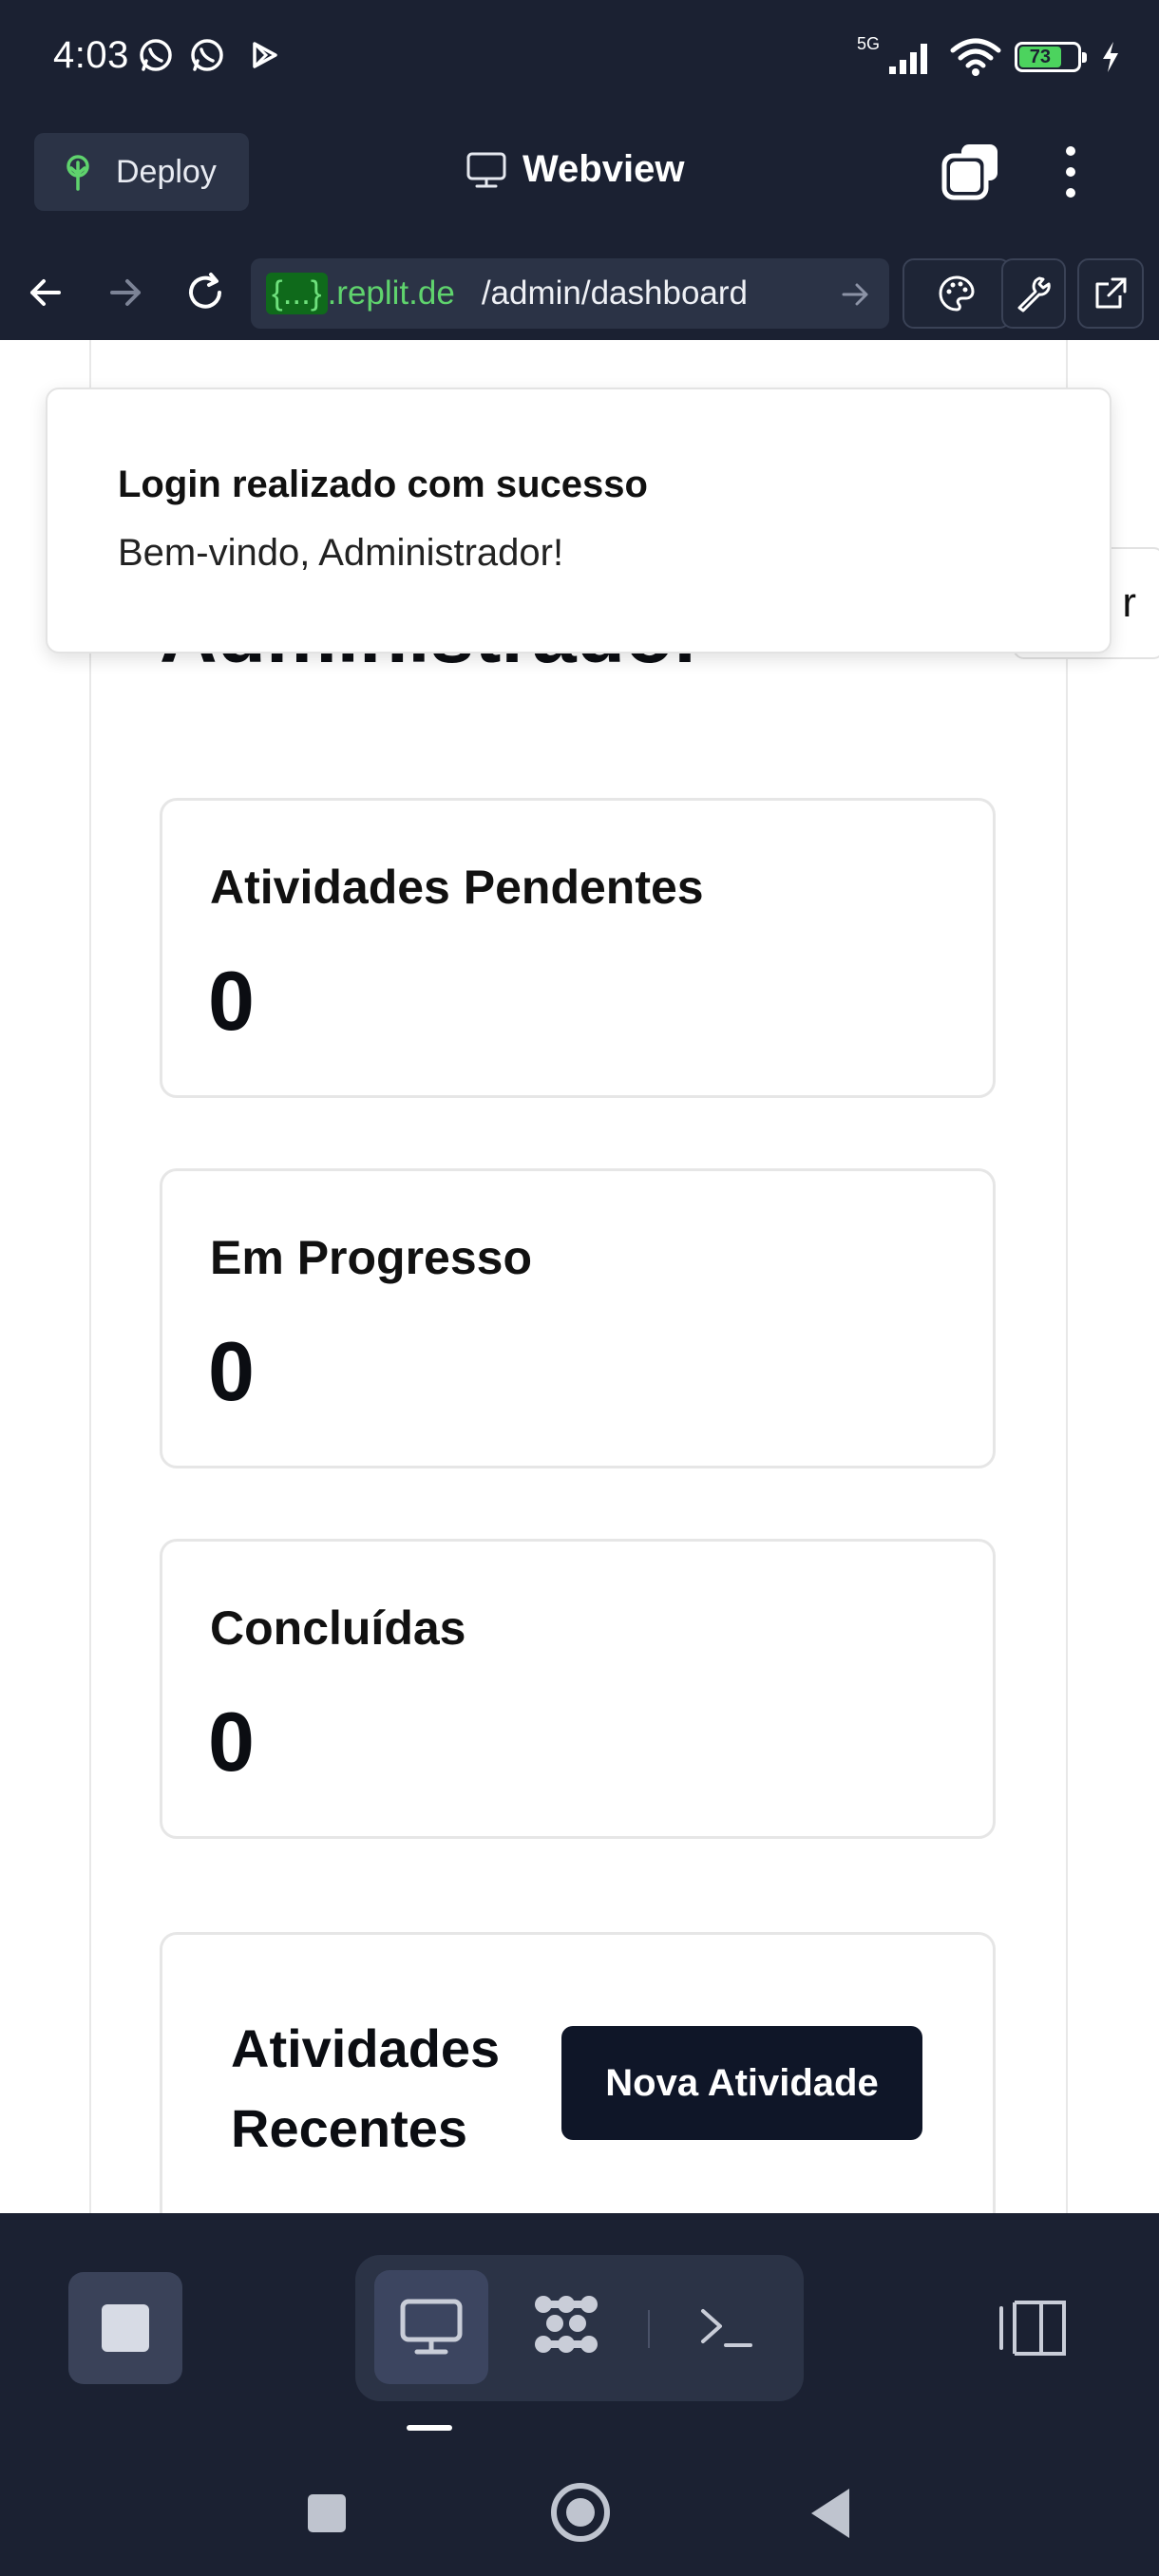 This screenshot has width=1159, height=2576. I want to click on webview-tab-title: Webview, so click(575, 169).